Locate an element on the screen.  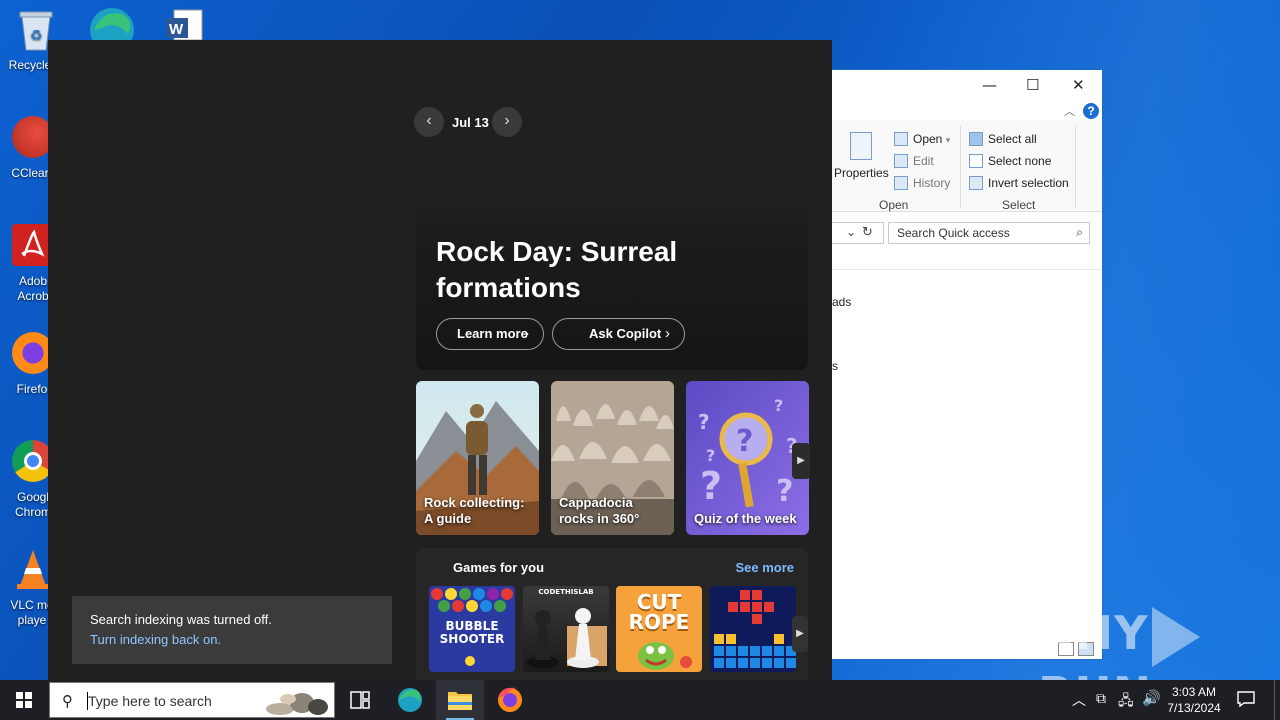
game-tile-cut-the-rope: CUT ROPE is located at coordinates (659, 629).